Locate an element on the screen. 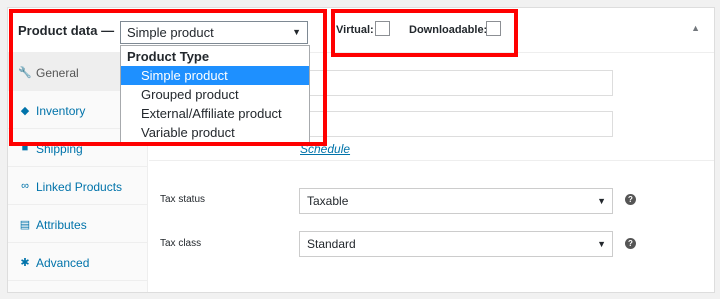 The width and height of the screenshot is (720, 299). option-grouped-product: Grouped product is located at coordinates (215, 94).